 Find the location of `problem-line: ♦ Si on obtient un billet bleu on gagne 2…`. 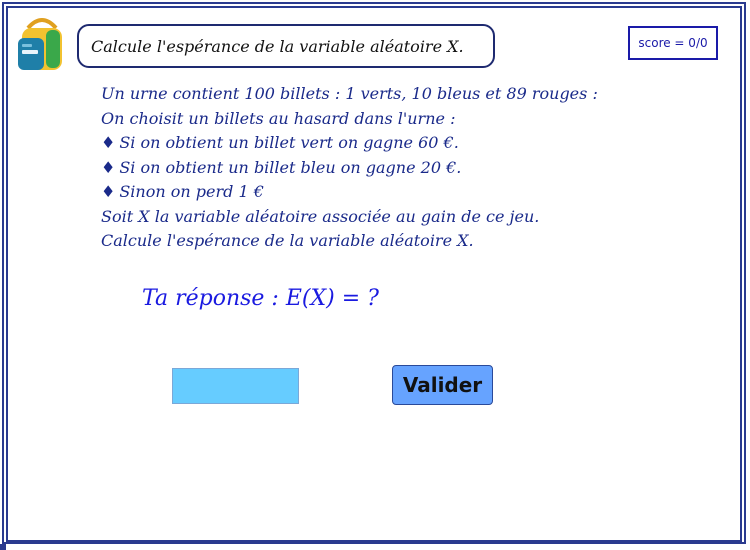

problem-line: ♦ Si on obtient un billet bleu on gagne 2… is located at coordinates (401, 168).